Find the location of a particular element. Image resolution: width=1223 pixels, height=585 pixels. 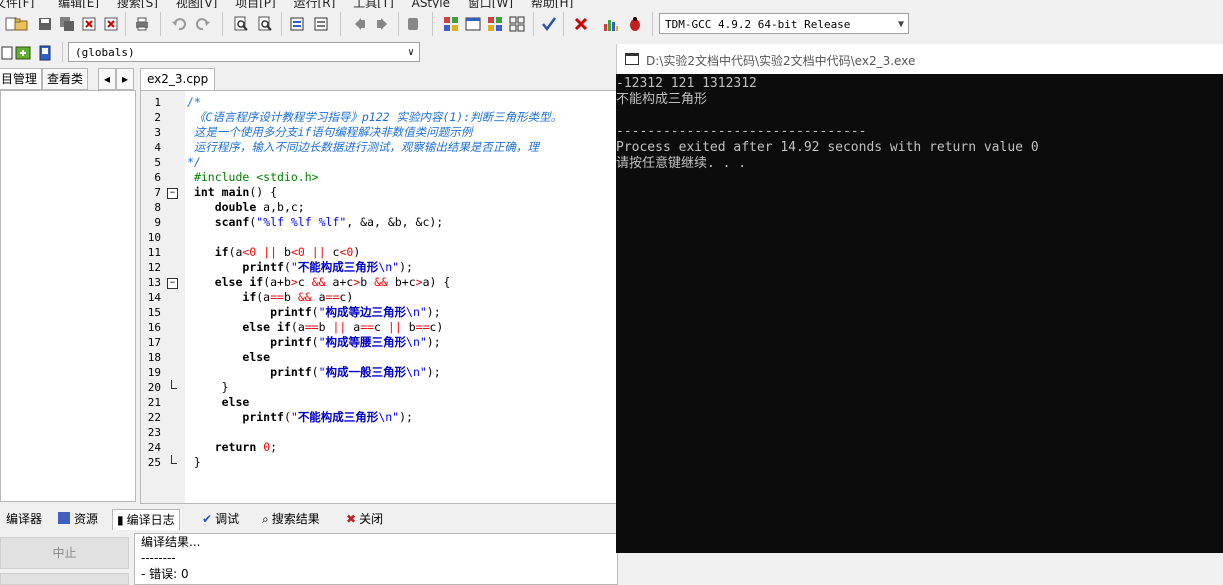

code-line: 9 scanf("%lf %lf %lf", &a, &b, &c); is located at coordinates (381, 222).